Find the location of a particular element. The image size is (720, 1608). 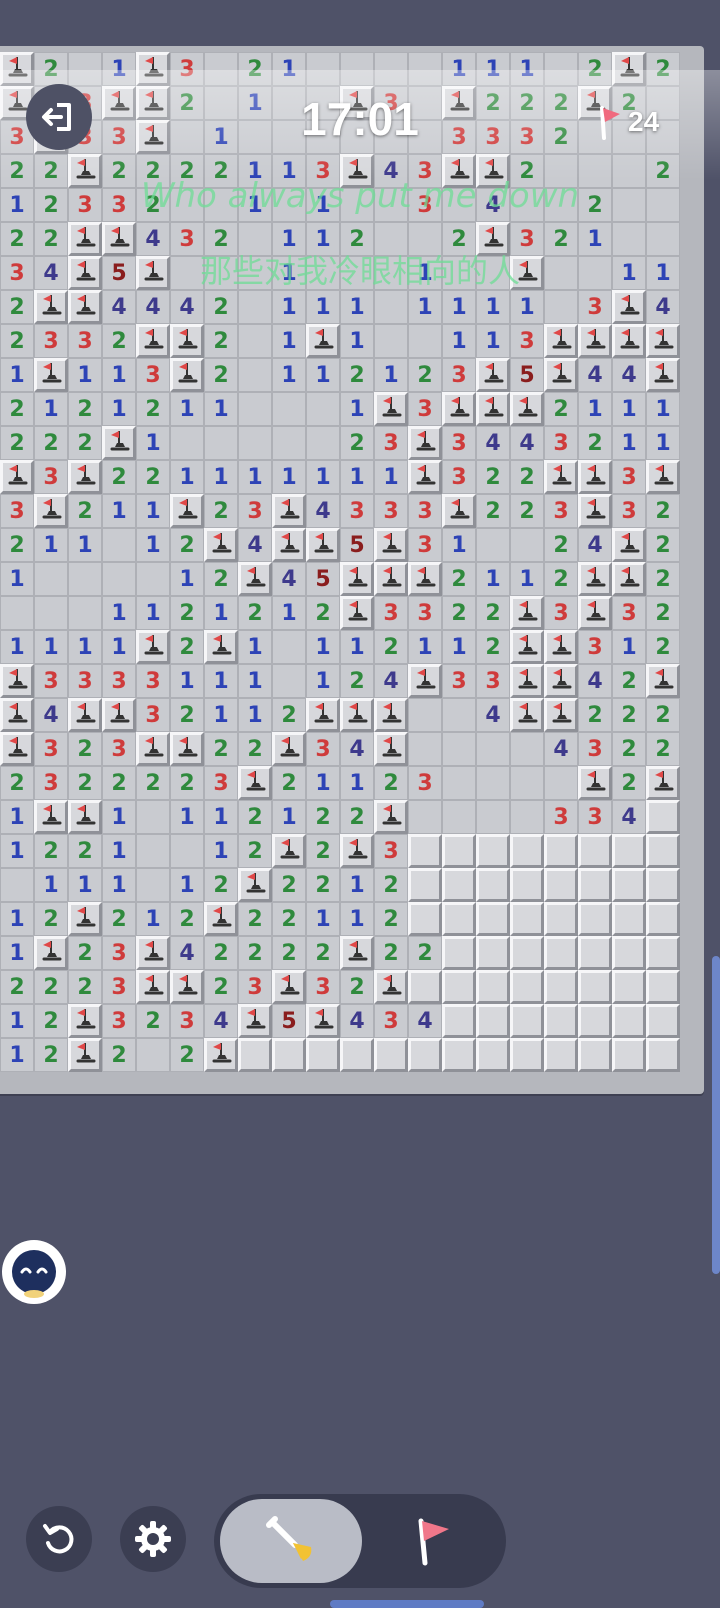

flag-mode-button is located at coordinates (432, 1541).